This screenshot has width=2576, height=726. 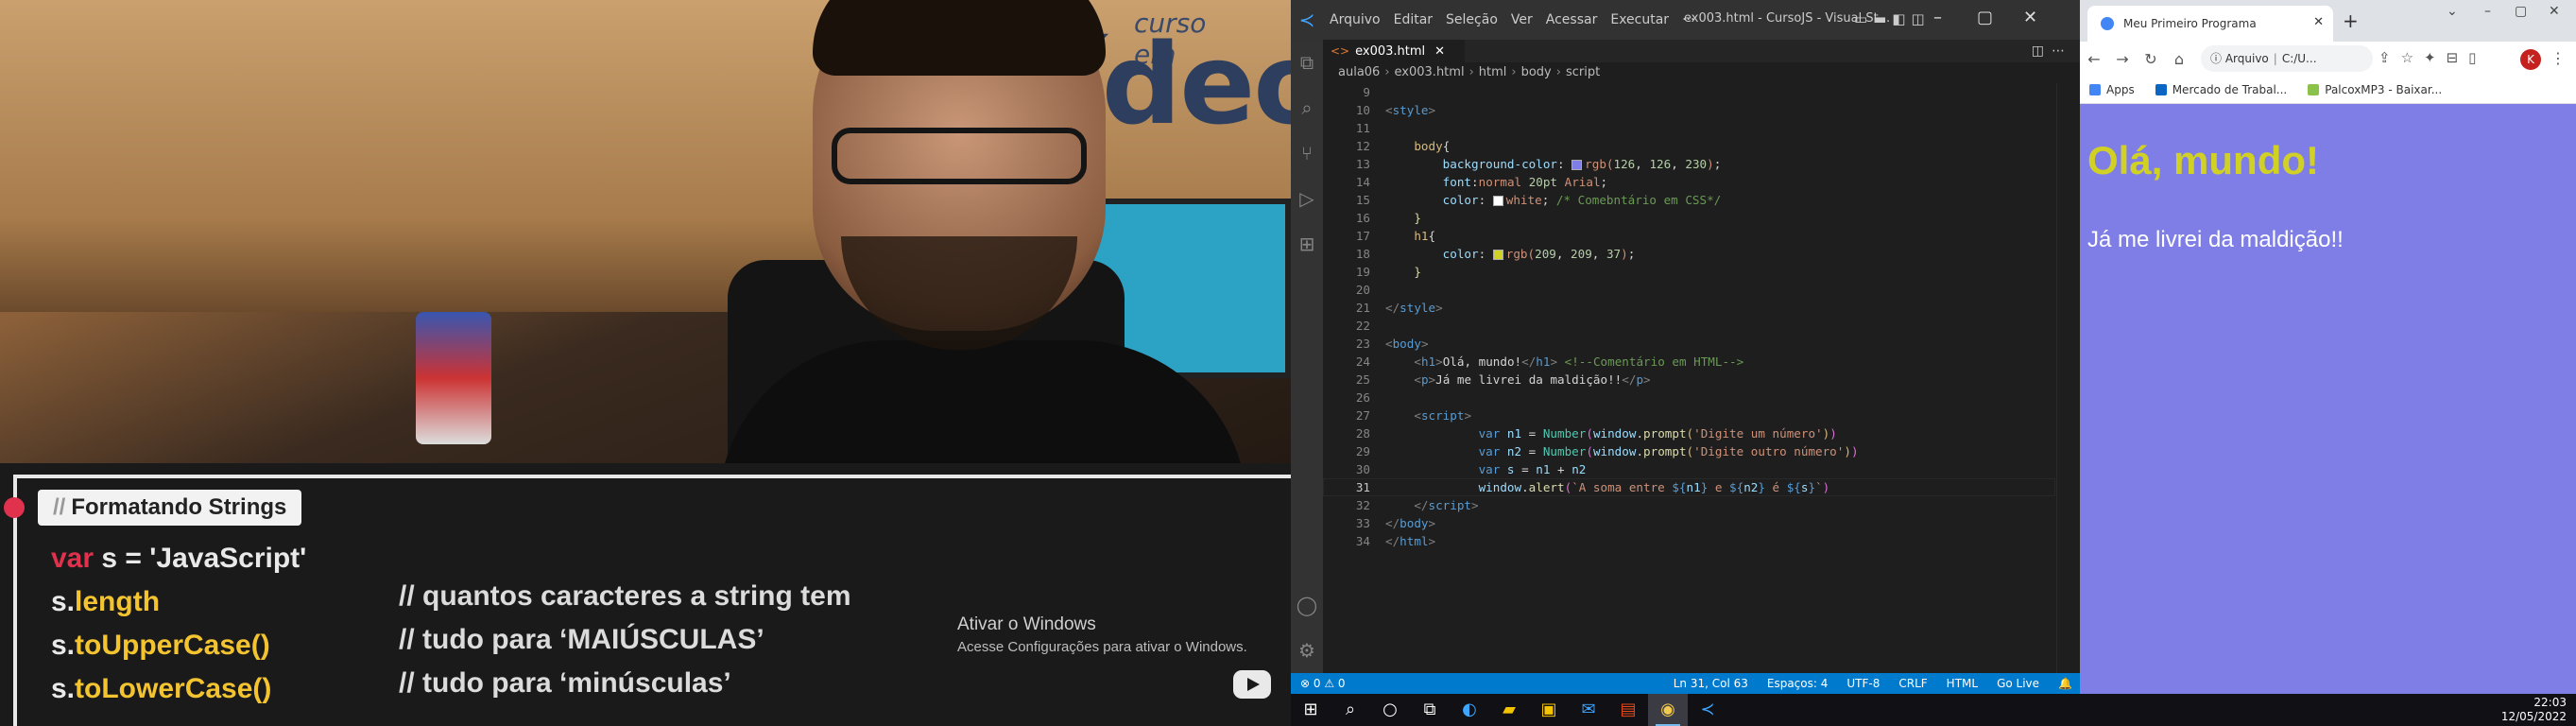 I want to click on go-live-button: Go Live, so click(x=2018, y=683).